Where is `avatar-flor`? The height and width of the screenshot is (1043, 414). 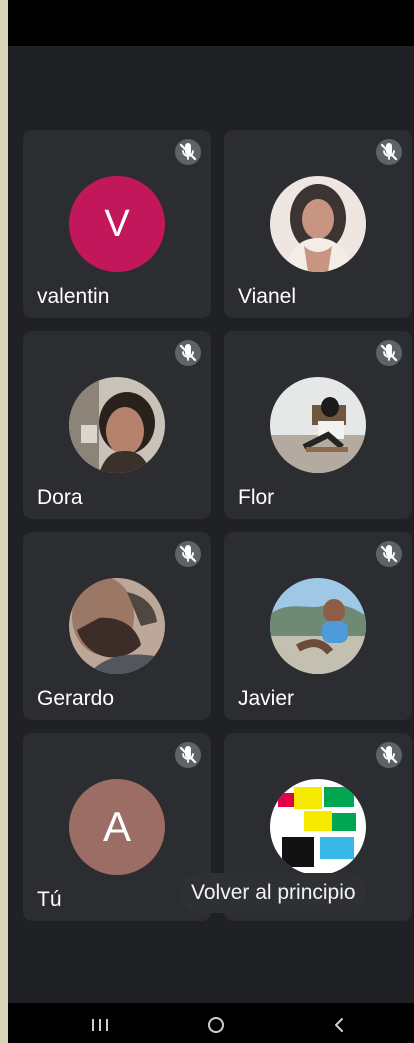 avatar-flor is located at coordinates (318, 425).